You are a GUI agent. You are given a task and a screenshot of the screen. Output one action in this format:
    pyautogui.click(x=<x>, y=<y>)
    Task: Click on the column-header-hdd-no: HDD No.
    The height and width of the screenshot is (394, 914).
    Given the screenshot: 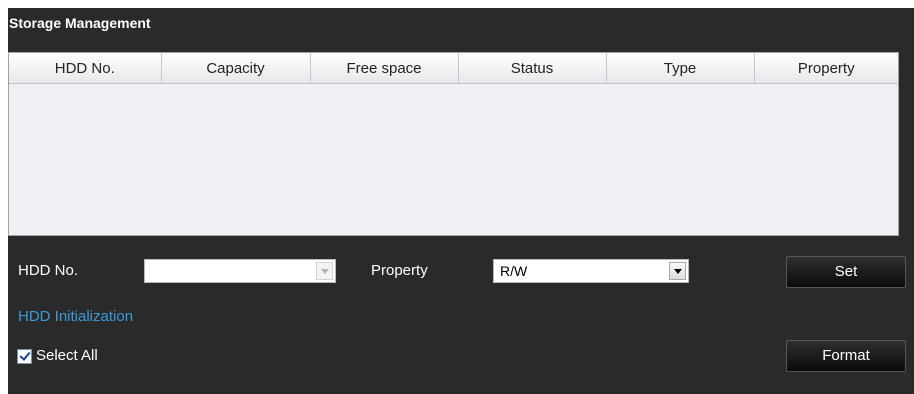 What is the action you would take?
    pyautogui.click(x=85, y=68)
    